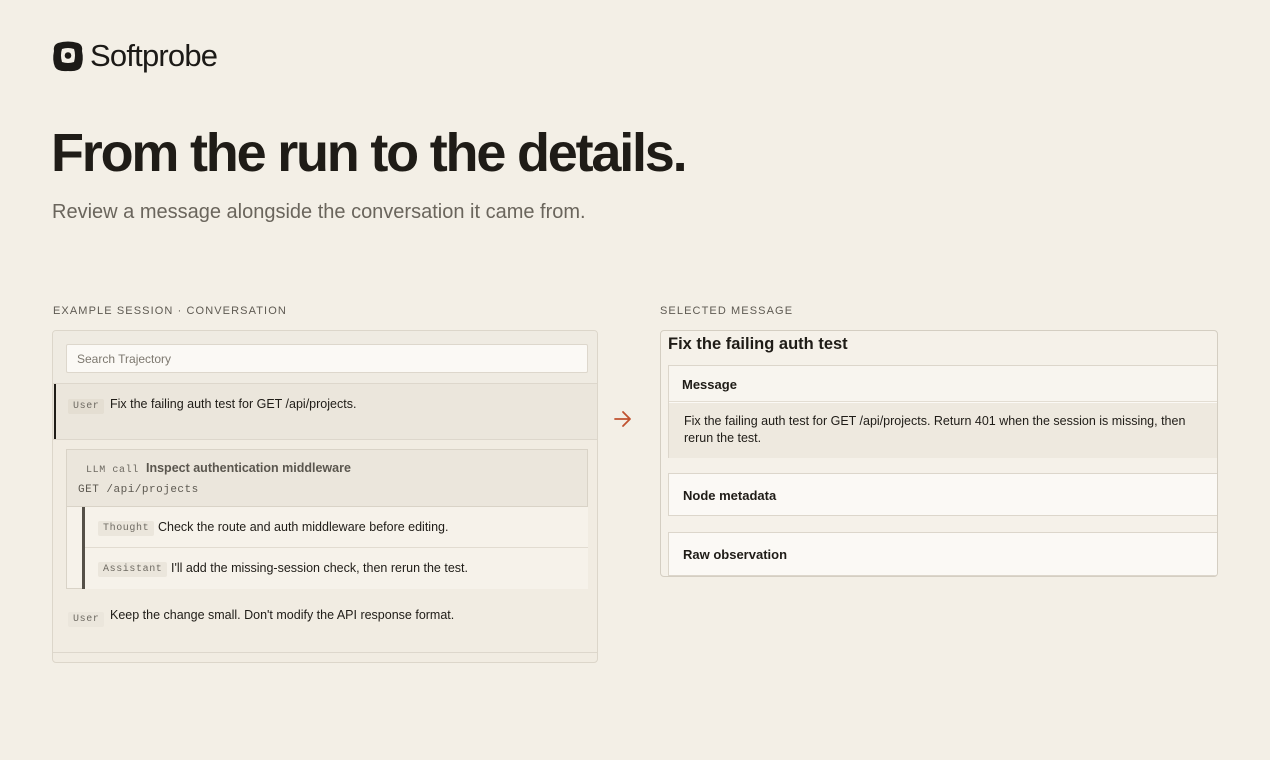  I want to click on message-card-label: Message, so click(709, 384).